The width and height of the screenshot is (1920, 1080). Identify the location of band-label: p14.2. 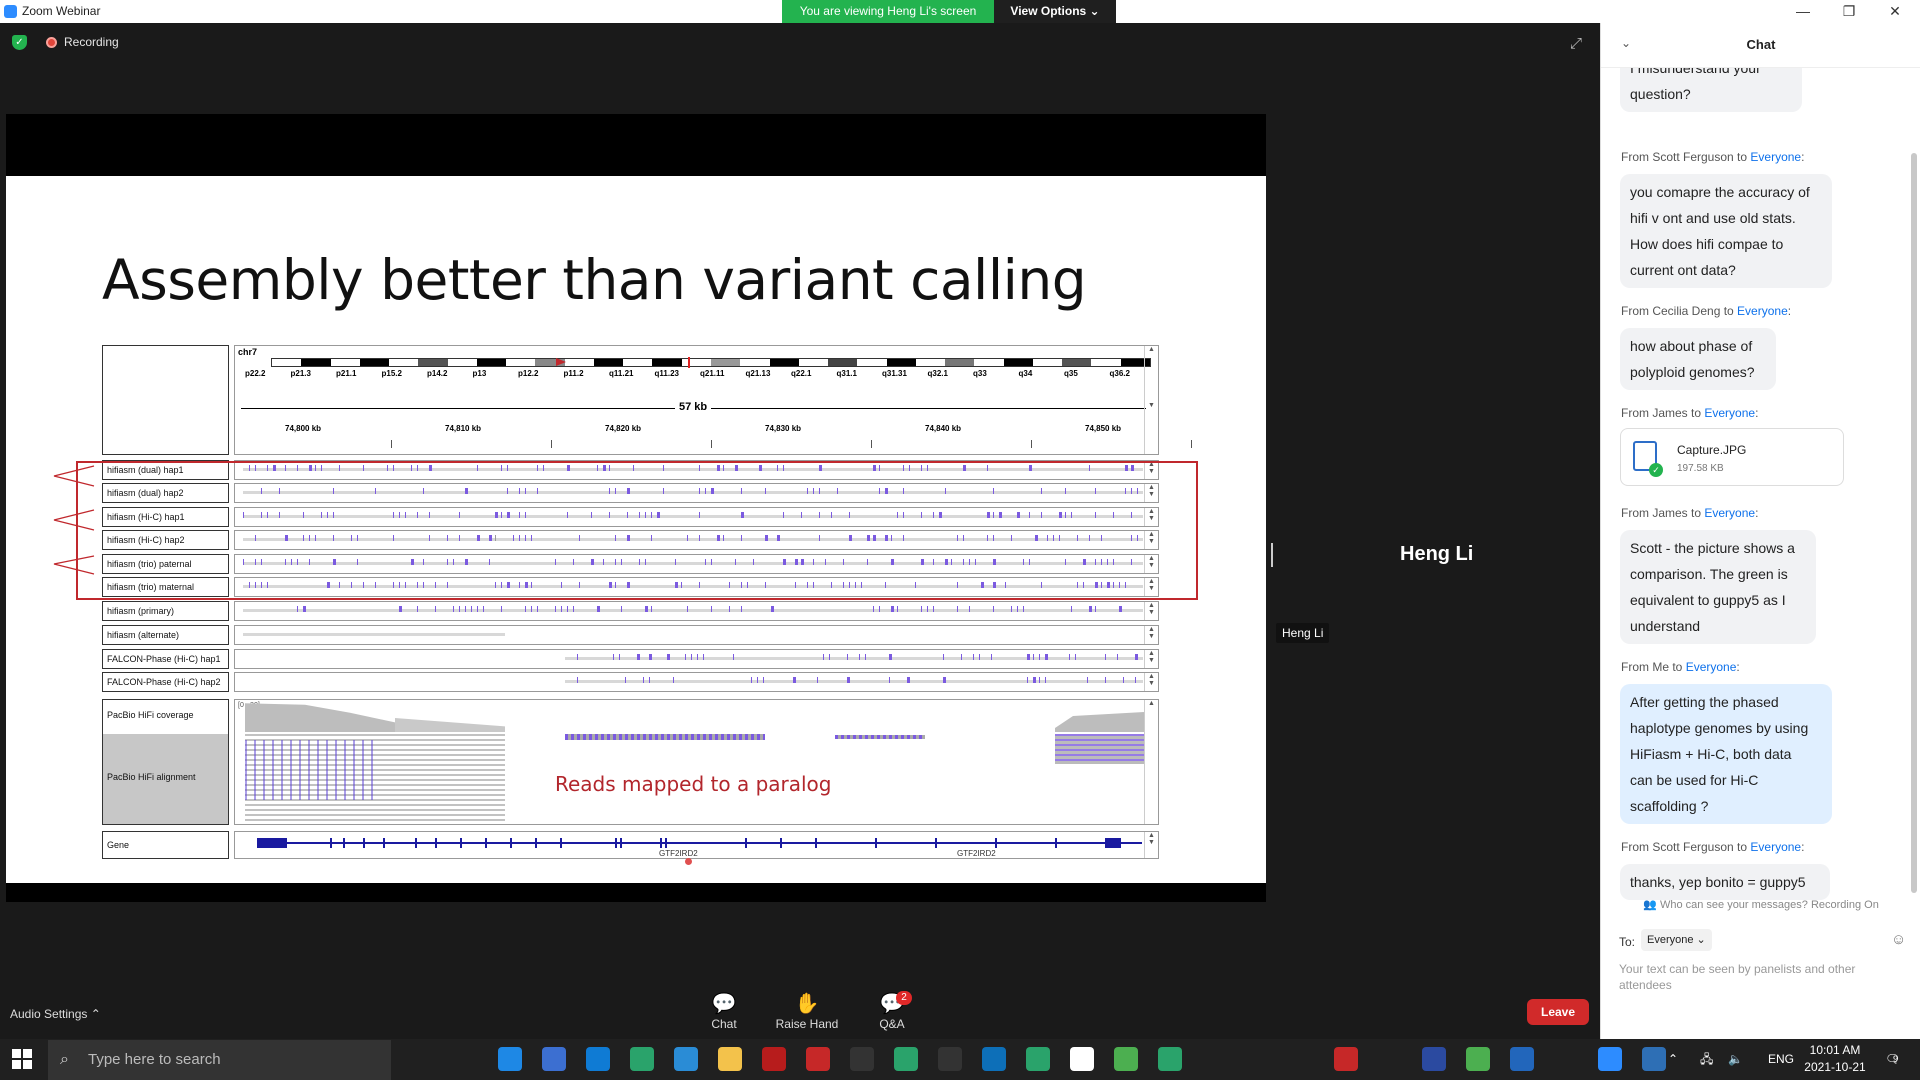
(437, 373).